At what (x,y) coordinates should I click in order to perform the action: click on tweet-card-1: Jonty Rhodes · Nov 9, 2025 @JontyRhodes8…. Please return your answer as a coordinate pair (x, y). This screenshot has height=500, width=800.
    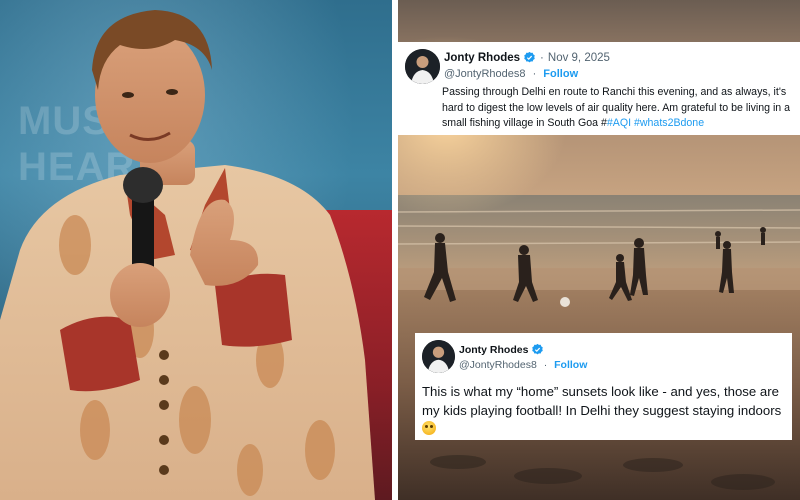
    Looking at the image, I should click on (599, 88).